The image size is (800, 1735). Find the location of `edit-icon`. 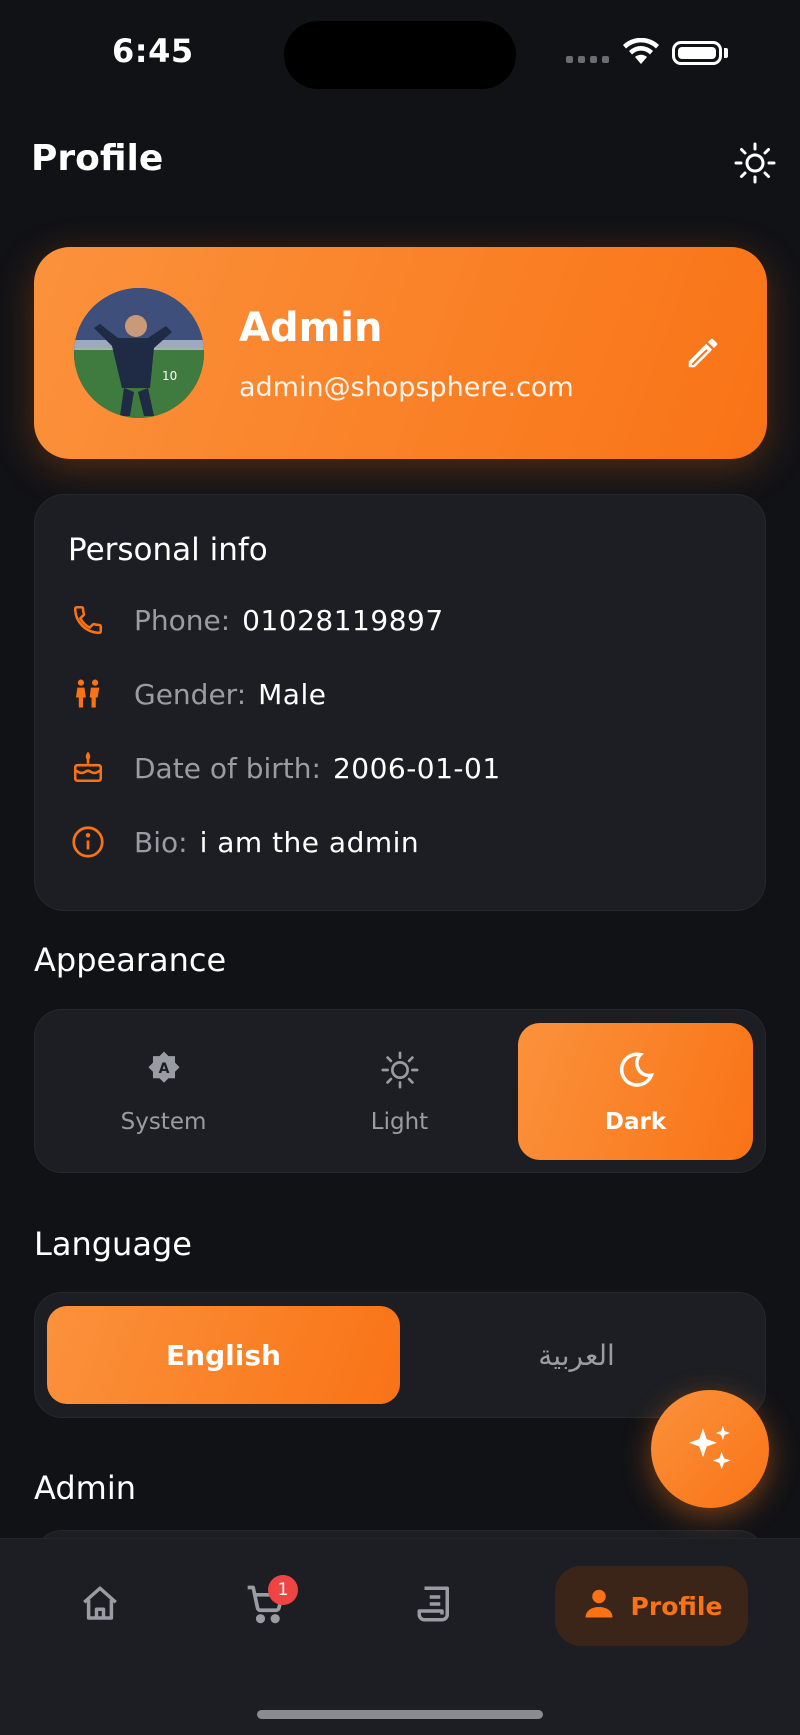

edit-icon is located at coordinates (703, 353).